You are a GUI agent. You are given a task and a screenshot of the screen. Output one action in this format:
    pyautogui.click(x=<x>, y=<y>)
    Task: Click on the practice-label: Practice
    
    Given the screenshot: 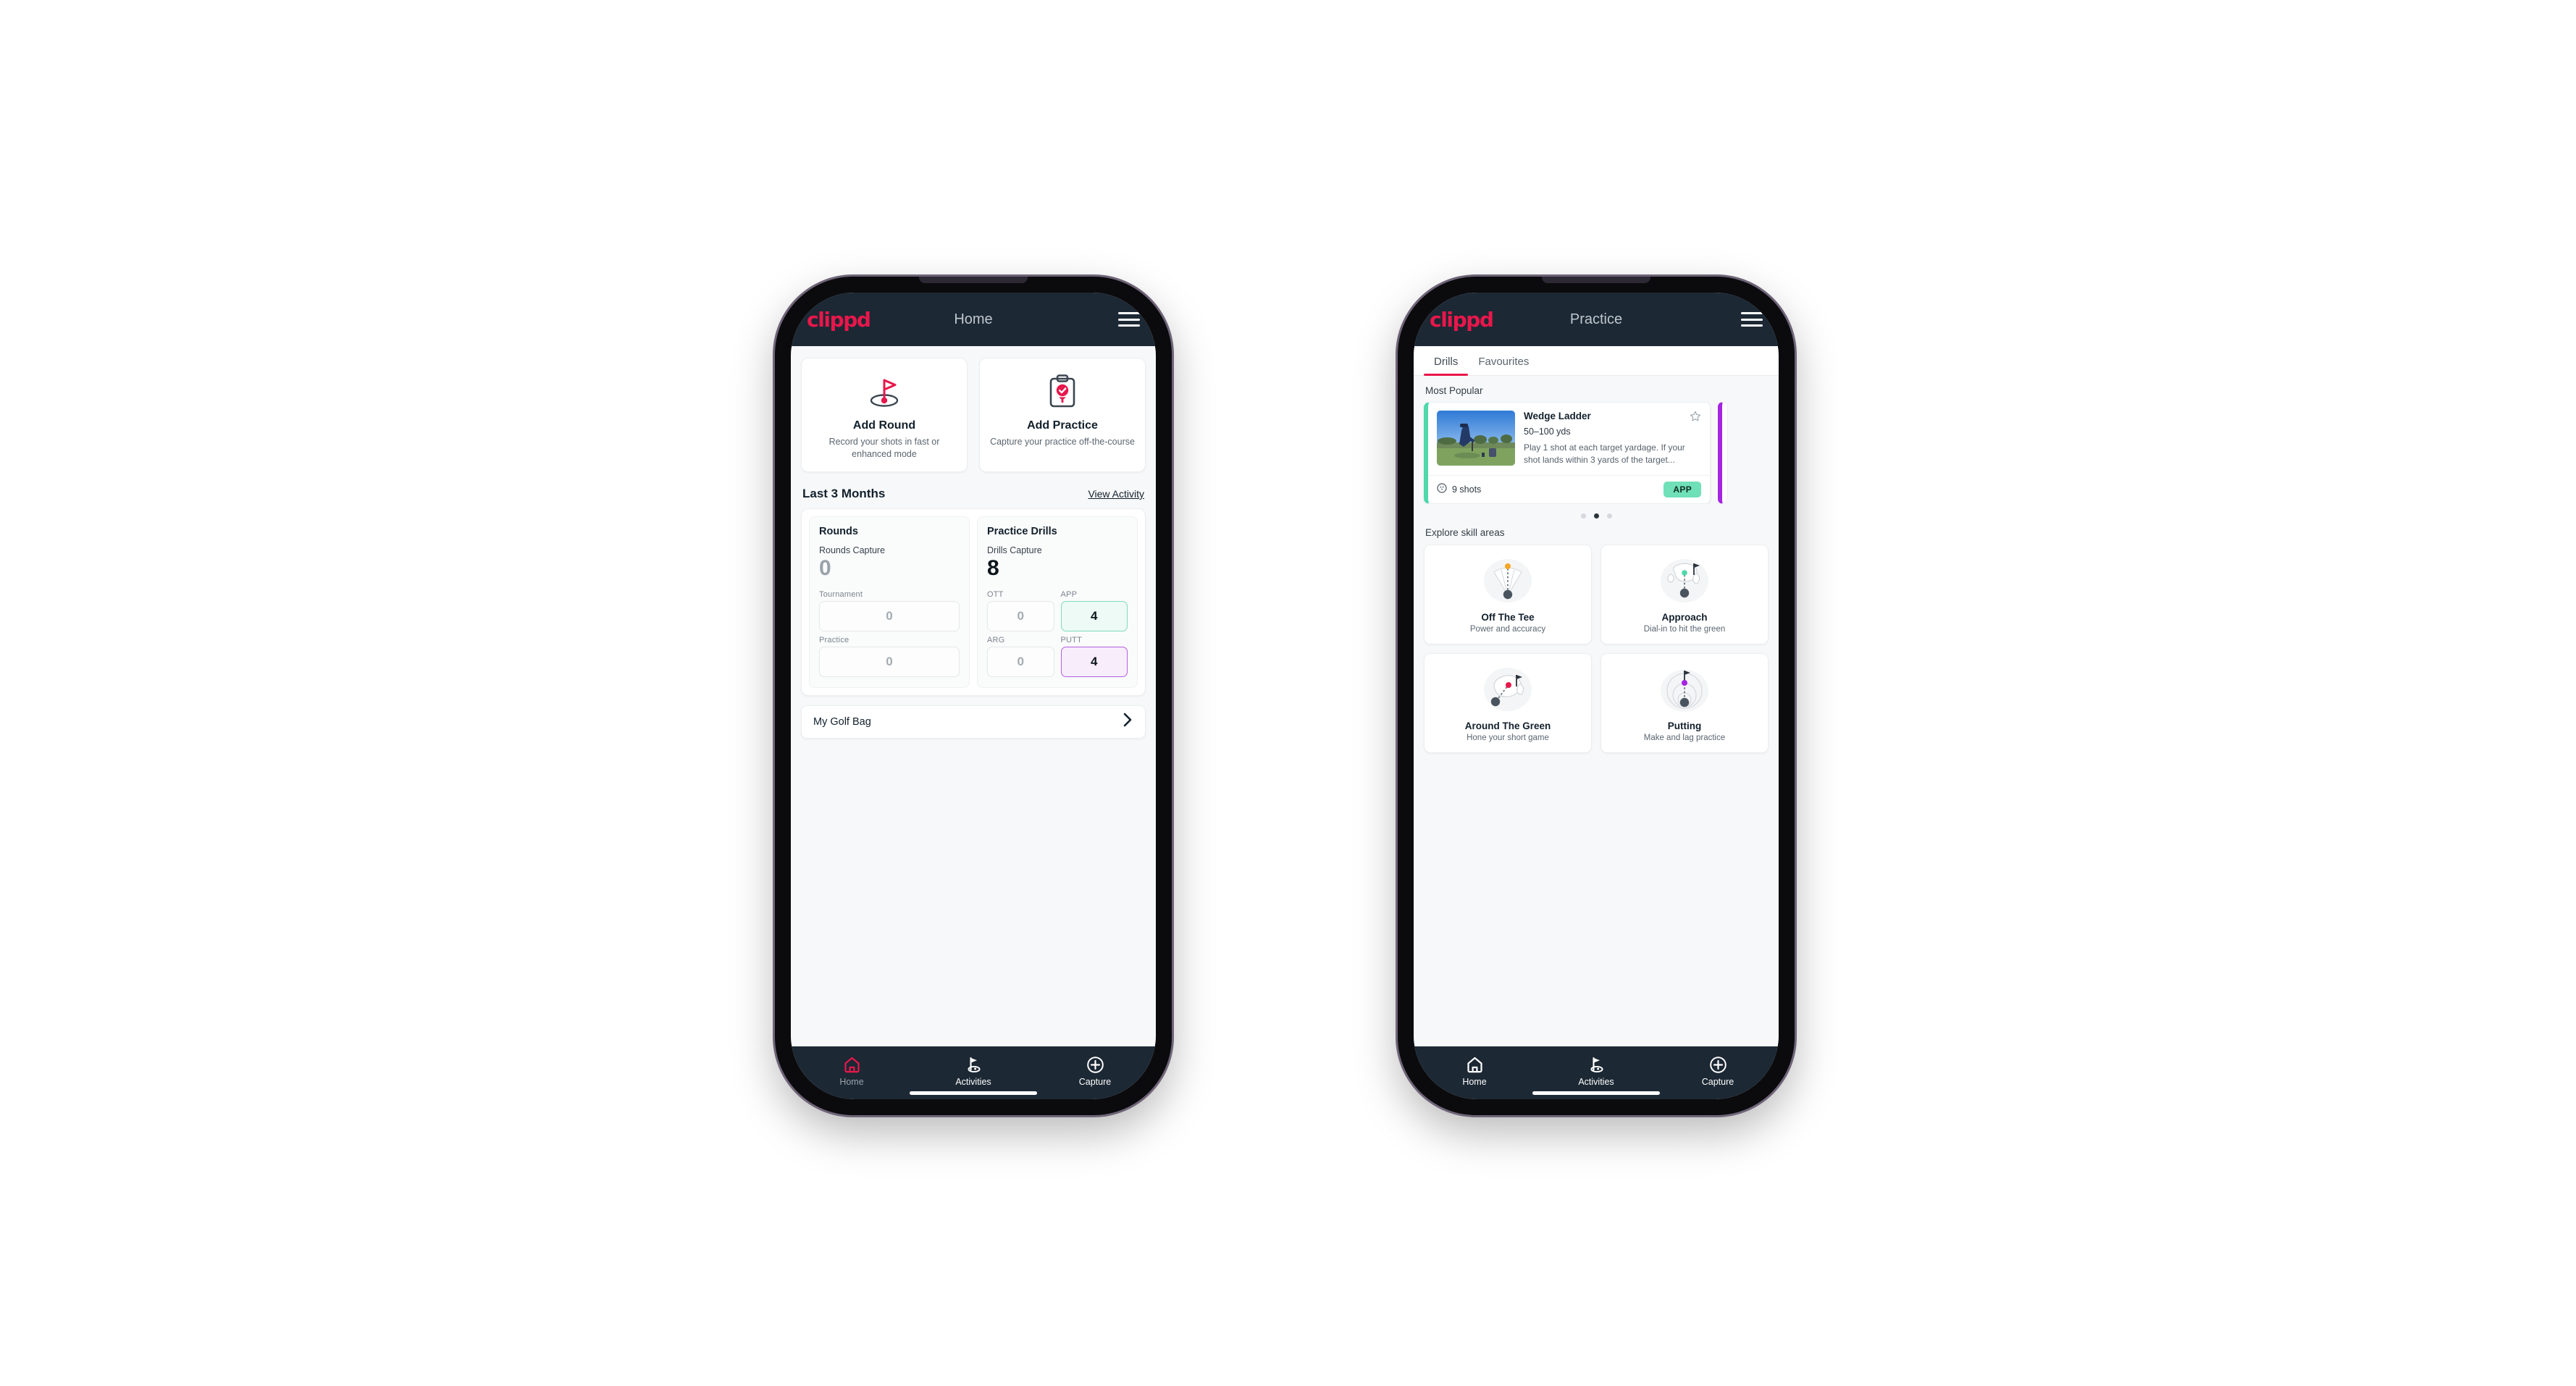 What is the action you would take?
    pyautogui.click(x=834, y=639)
    